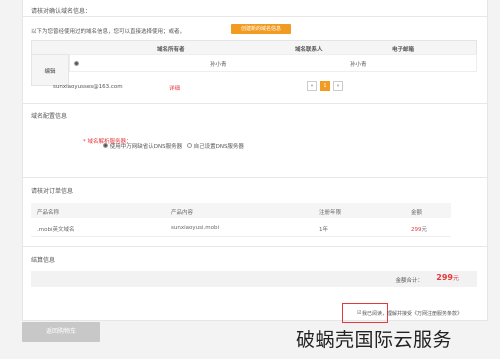  Describe the element at coordinates (48, 213) in the screenshot. I see `col-product-name: 产品名称` at that location.